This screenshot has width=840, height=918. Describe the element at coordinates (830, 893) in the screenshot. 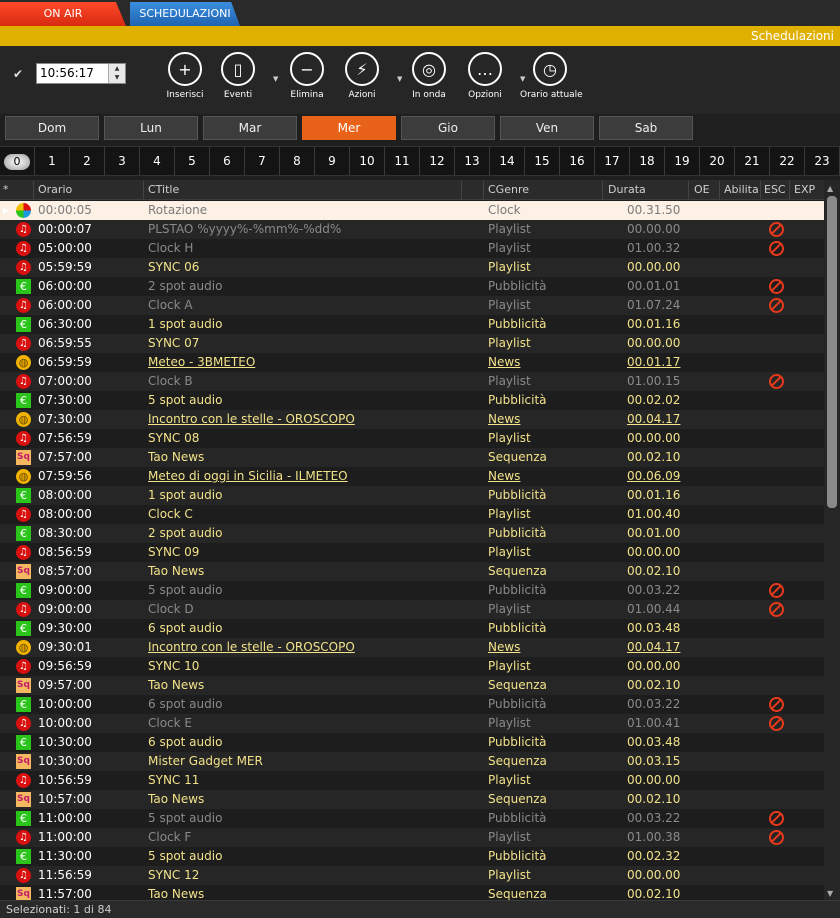

I see `scroll-down-icon: ▼` at that location.